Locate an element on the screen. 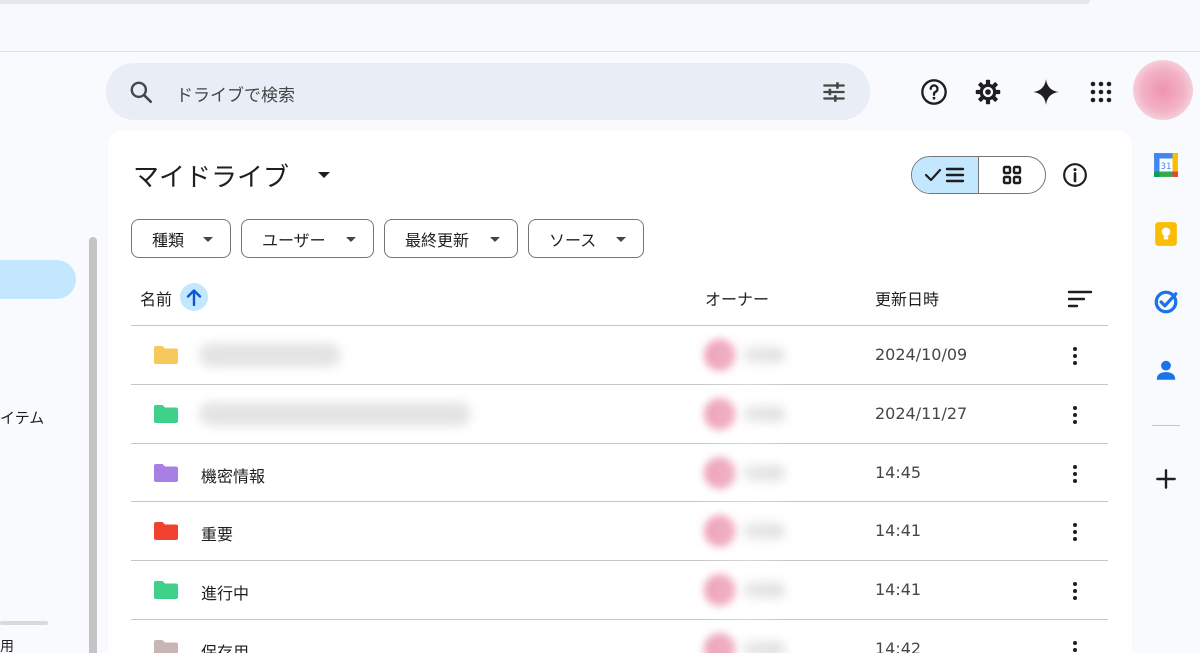 This screenshot has height=653, width=1200. chip-label: 最終更新 is located at coordinates (437, 240).